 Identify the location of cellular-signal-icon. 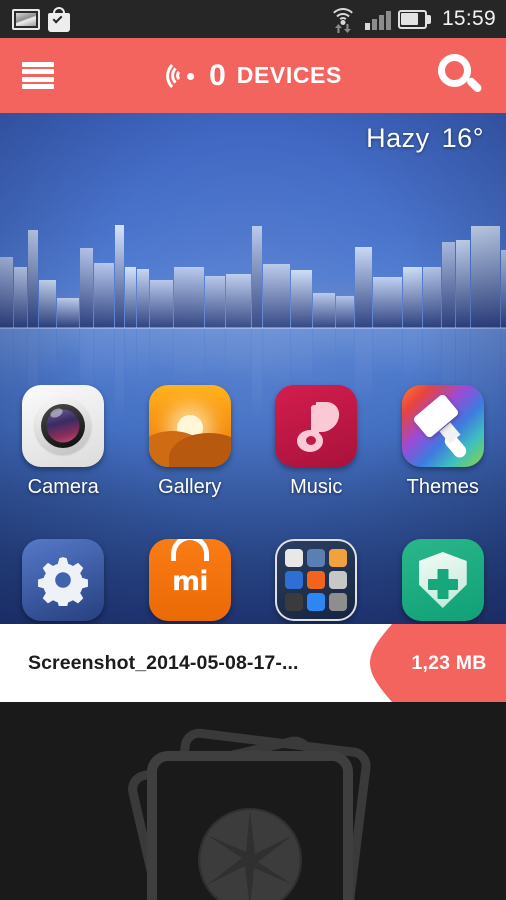
(377, 19).